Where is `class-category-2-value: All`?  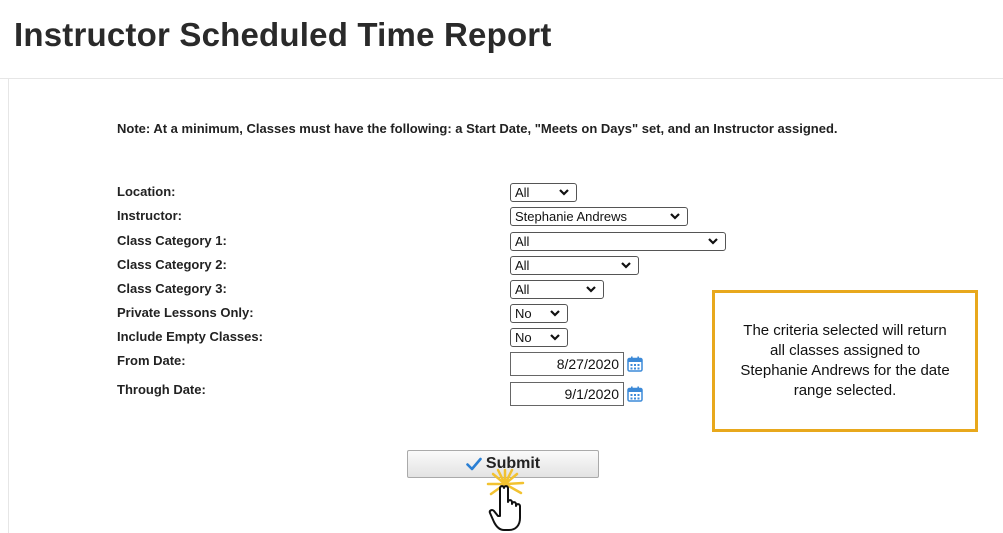 class-category-2-value: All is located at coordinates (522, 265).